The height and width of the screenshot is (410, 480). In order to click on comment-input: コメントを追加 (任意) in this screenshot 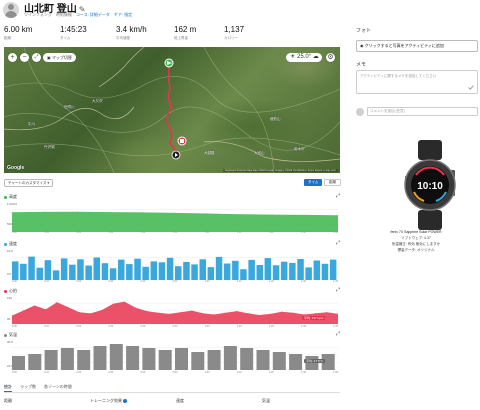, I will do `click(422, 111)`.